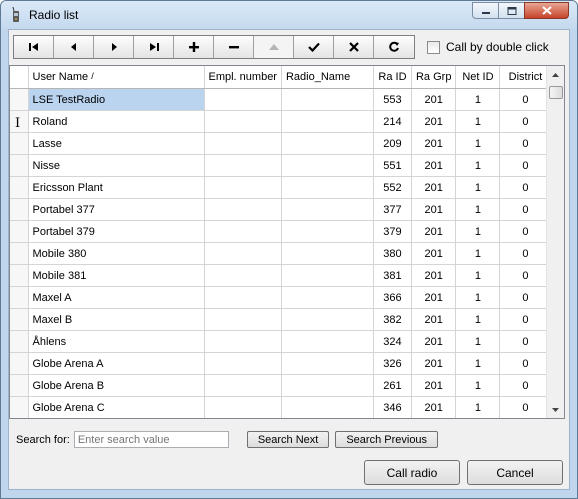 The height and width of the screenshot is (499, 578). Describe the element at coordinates (281, 407) in the screenshot. I see `table-row: Globe Arena C 346 201 1 0` at that location.